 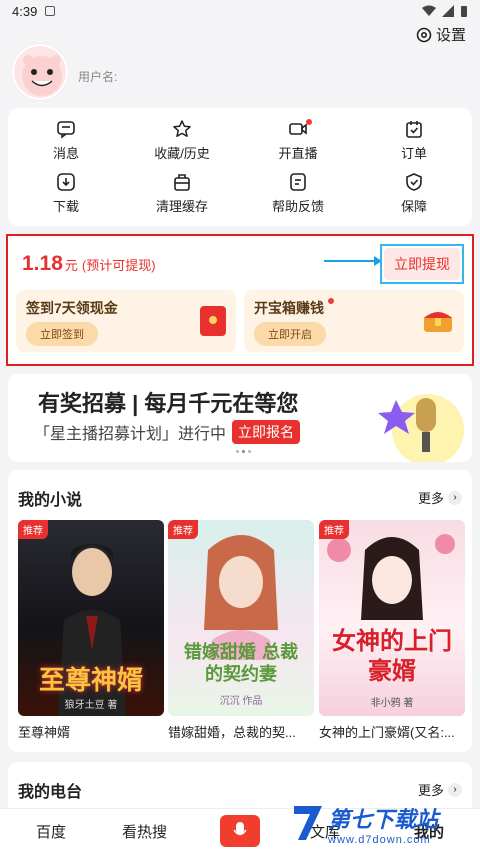 What do you see at coordinates (298, 140) in the screenshot?
I see `grid-item-live: 开直播` at bounding box center [298, 140].